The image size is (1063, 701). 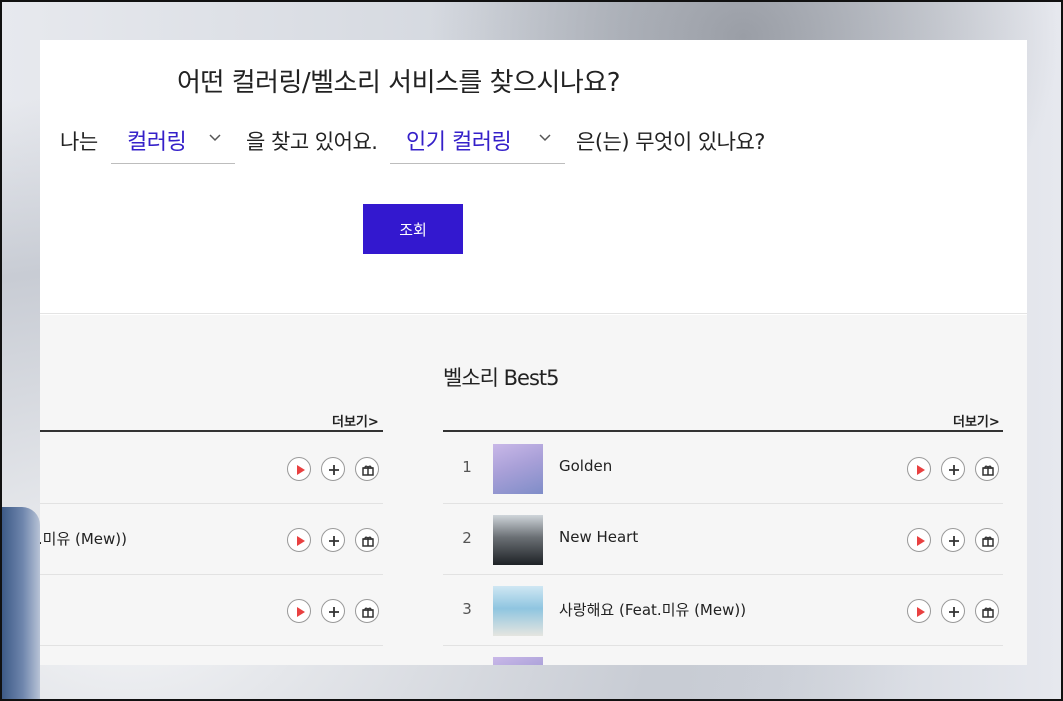 I want to click on song-title: t.미유 (Mew)), so click(x=84, y=539).